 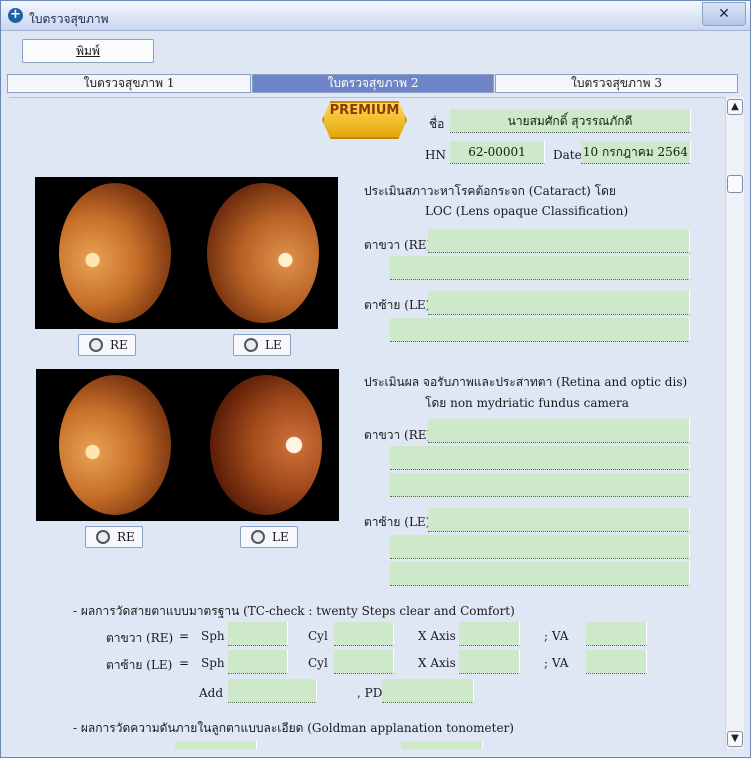 I want to click on cataract-left-label: ตาซ้าย (LE), so click(x=397, y=305).